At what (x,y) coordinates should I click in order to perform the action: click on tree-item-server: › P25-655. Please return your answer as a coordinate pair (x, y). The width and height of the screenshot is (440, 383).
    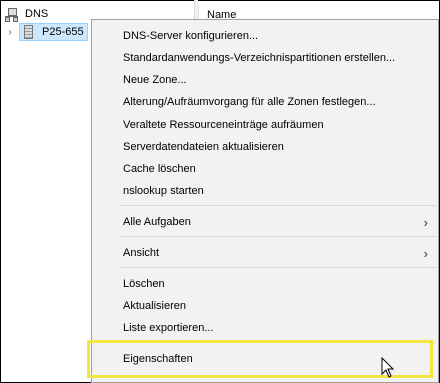
    Looking at the image, I should click on (46, 32).